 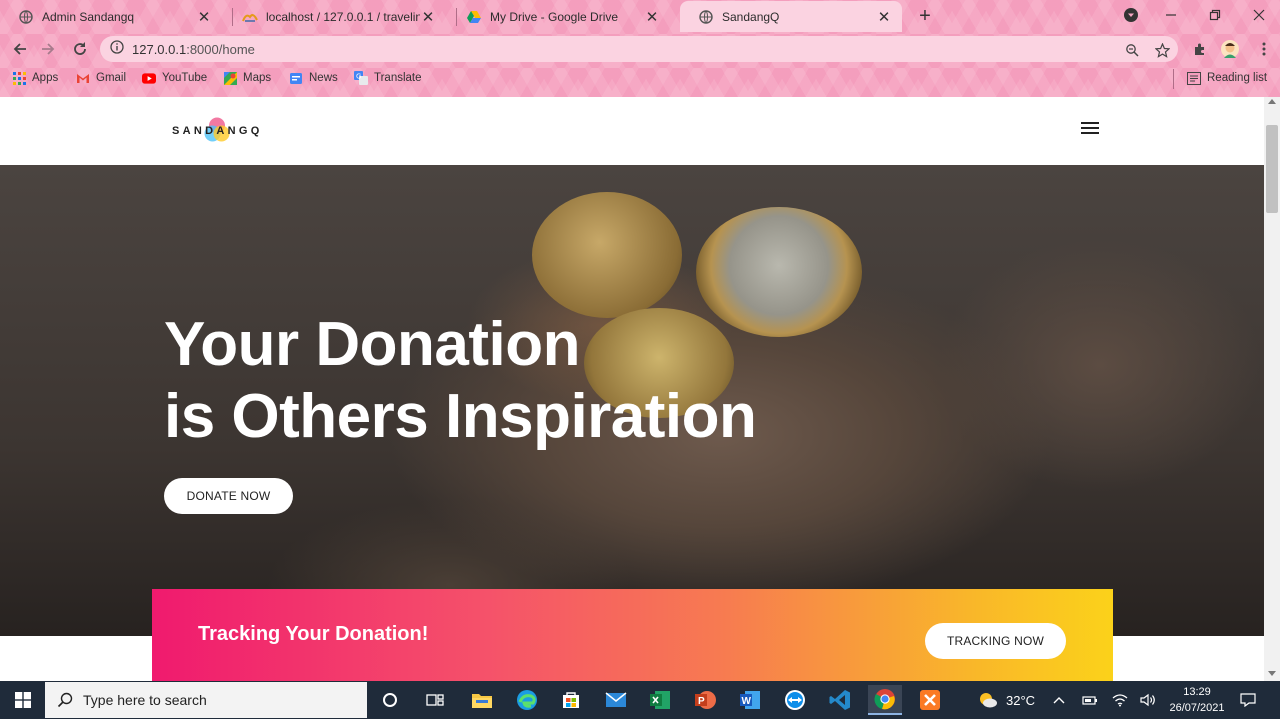 I want to click on powerpoint-icon: P, so click(x=705, y=700).